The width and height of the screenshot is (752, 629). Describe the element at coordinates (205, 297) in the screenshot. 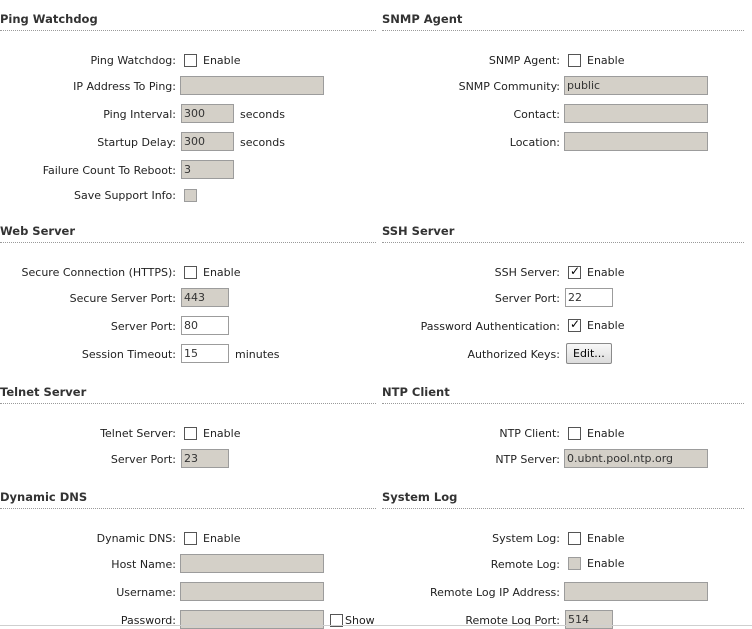

I see `secure-port-field: 443` at that location.